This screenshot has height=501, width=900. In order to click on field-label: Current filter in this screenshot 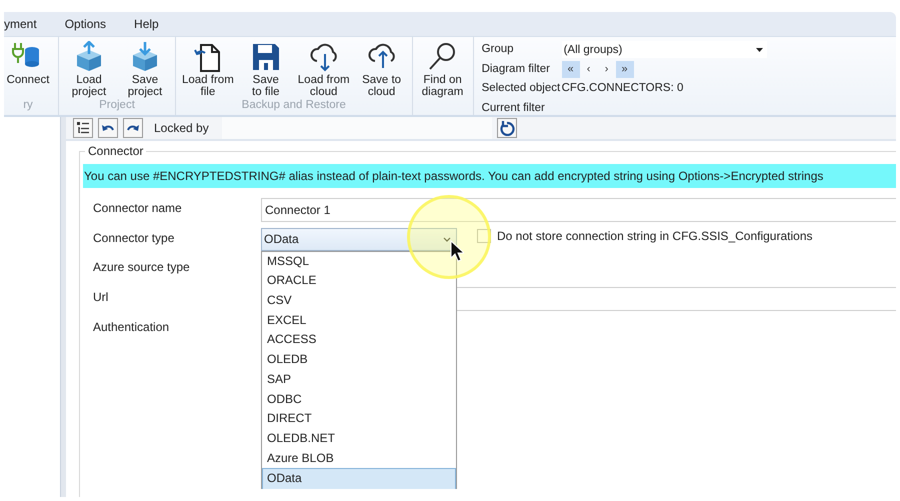, I will do `click(514, 108)`.